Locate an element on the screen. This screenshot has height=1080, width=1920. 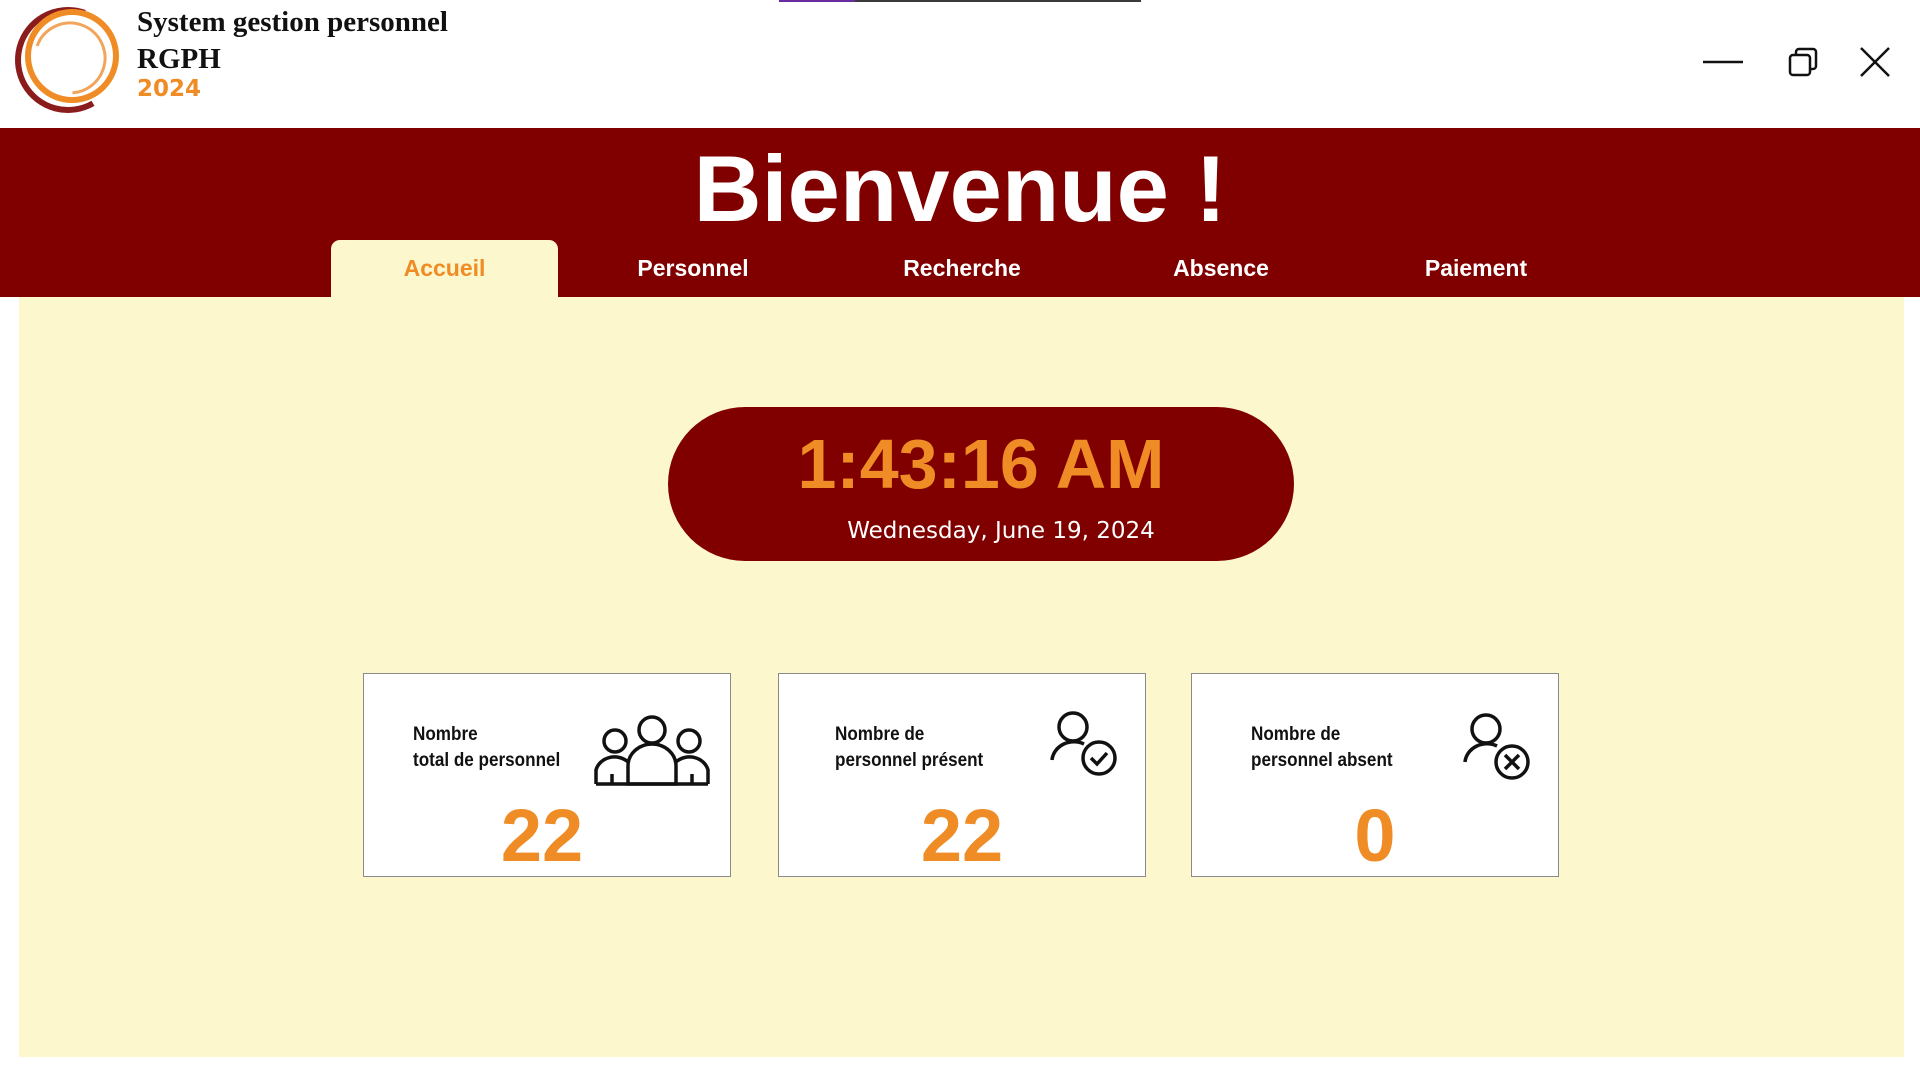
tab-accueil: Accueil is located at coordinates (444, 268).